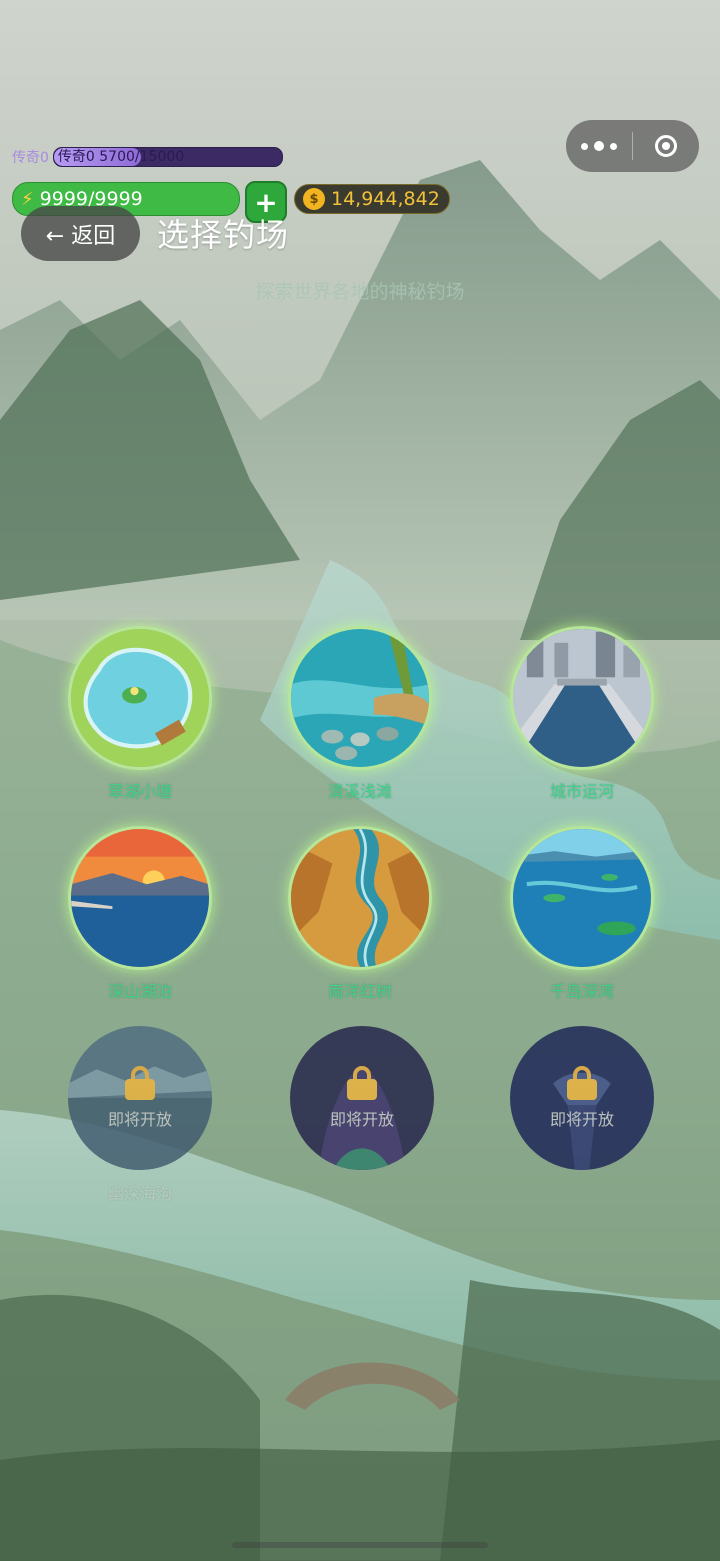 This screenshot has height=1561, width=720. I want to click on more-dots-icon, so click(599, 146).